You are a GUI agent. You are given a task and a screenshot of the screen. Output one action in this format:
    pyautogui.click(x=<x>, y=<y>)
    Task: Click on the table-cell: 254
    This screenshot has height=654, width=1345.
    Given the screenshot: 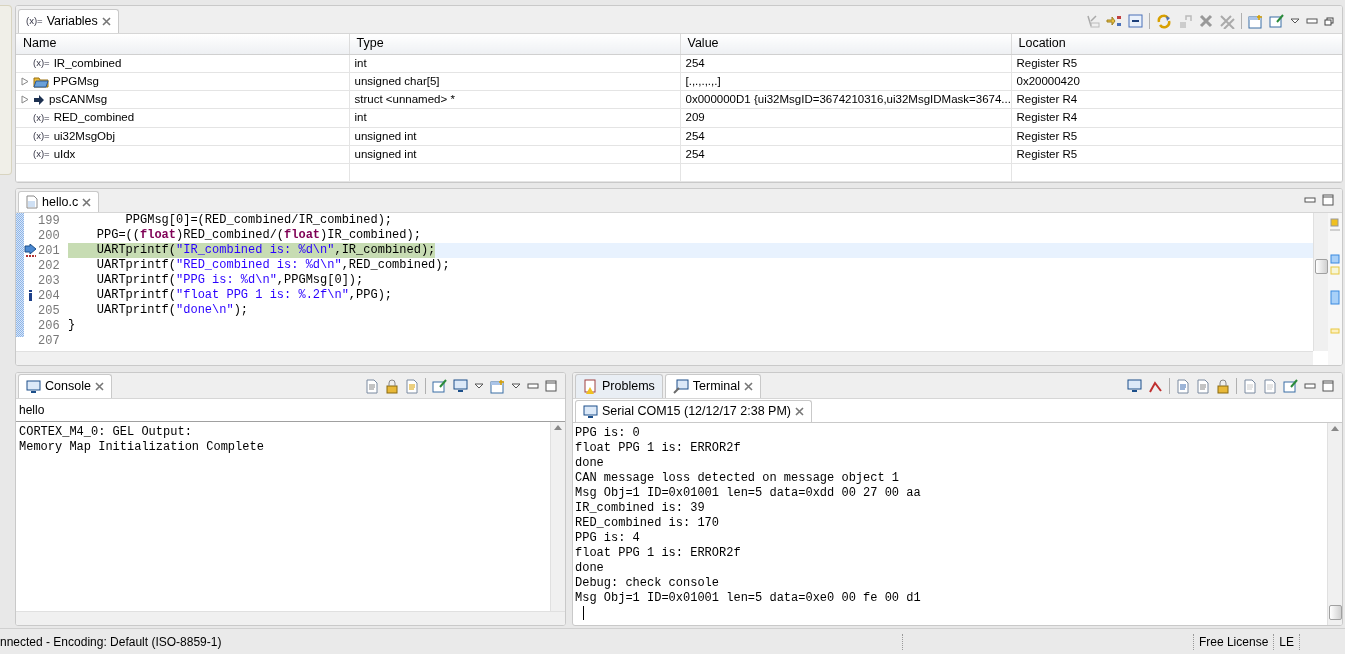 What is the action you would take?
    pyautogui.click(x=845, y=136)
    